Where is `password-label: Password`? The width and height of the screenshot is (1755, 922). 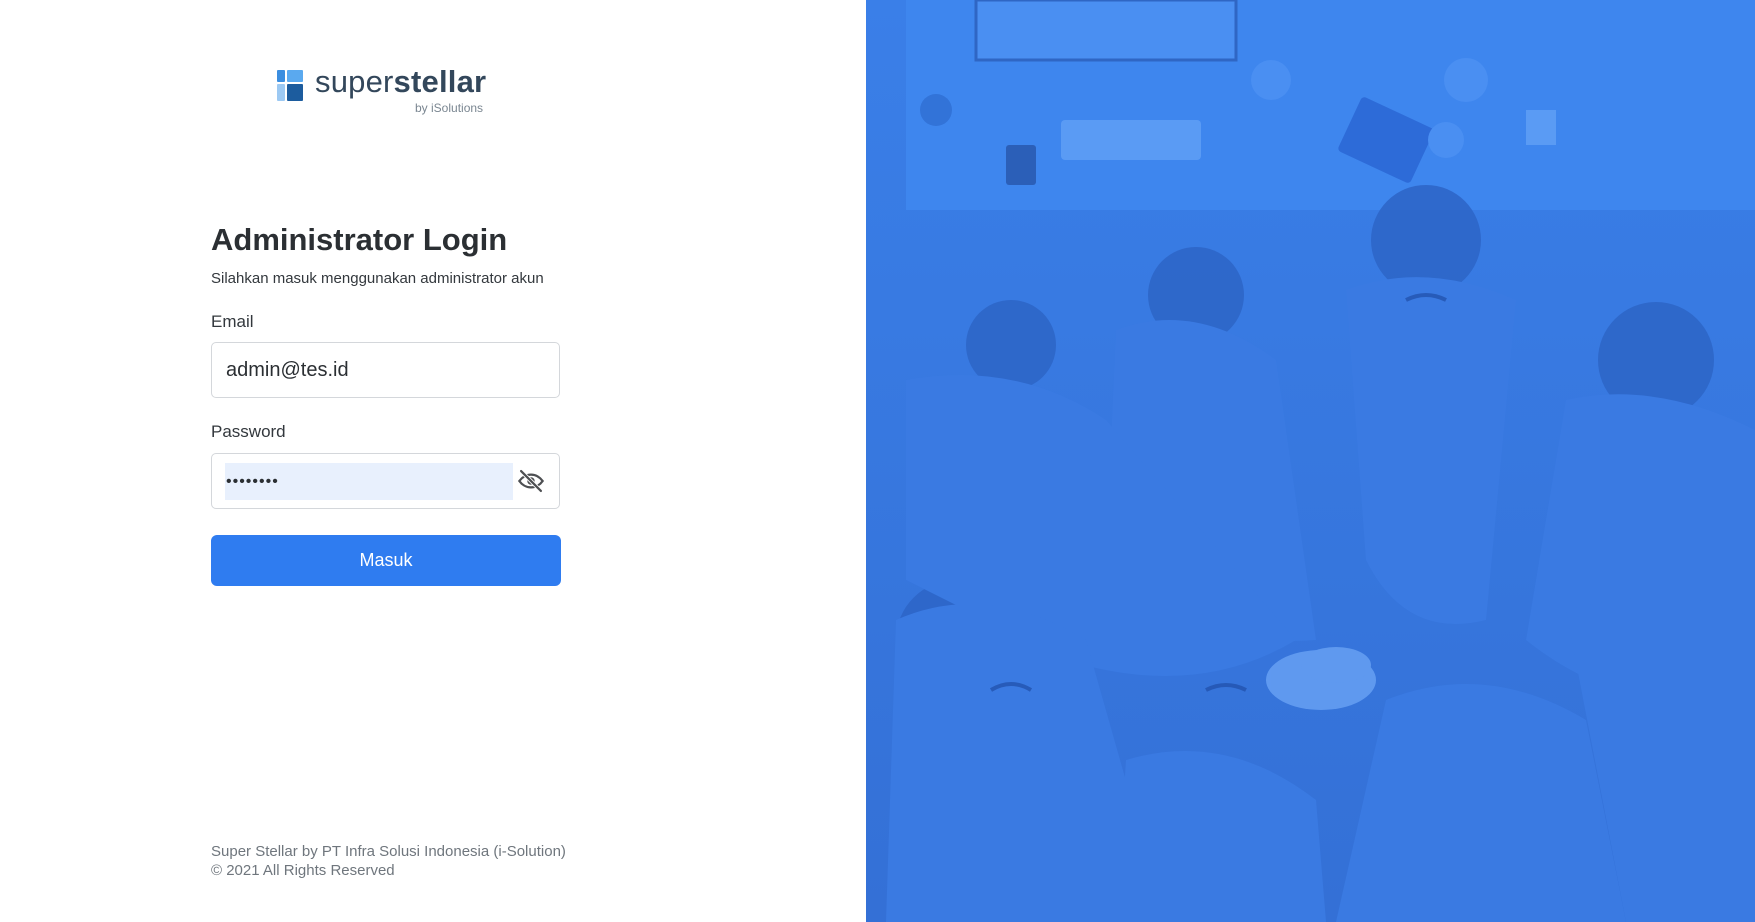
password-label: Password is located at coordinates (248, 431).